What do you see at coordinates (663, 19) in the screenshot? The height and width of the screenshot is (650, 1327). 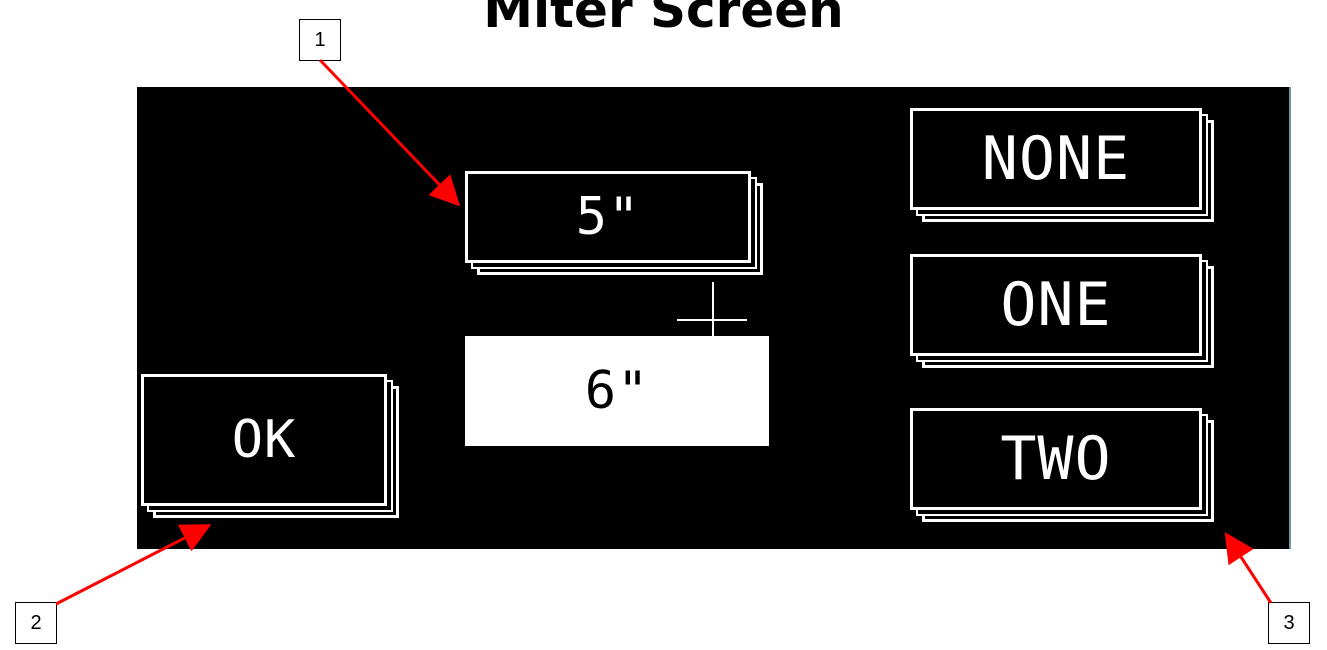 I see `page-title: Miter Screen` at bounding box center [663, 19].